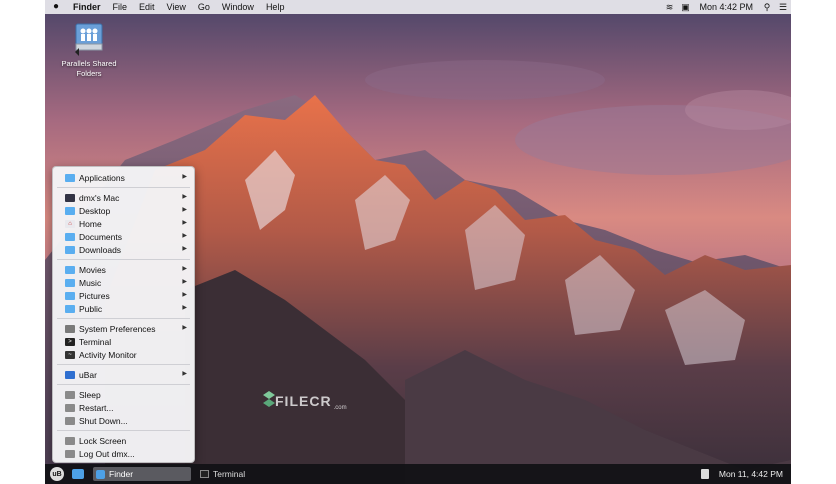  What do you see at coordinates (238, 7) in the screenshot?
I see `menu-window: Window` at bounding box center [238, 7].